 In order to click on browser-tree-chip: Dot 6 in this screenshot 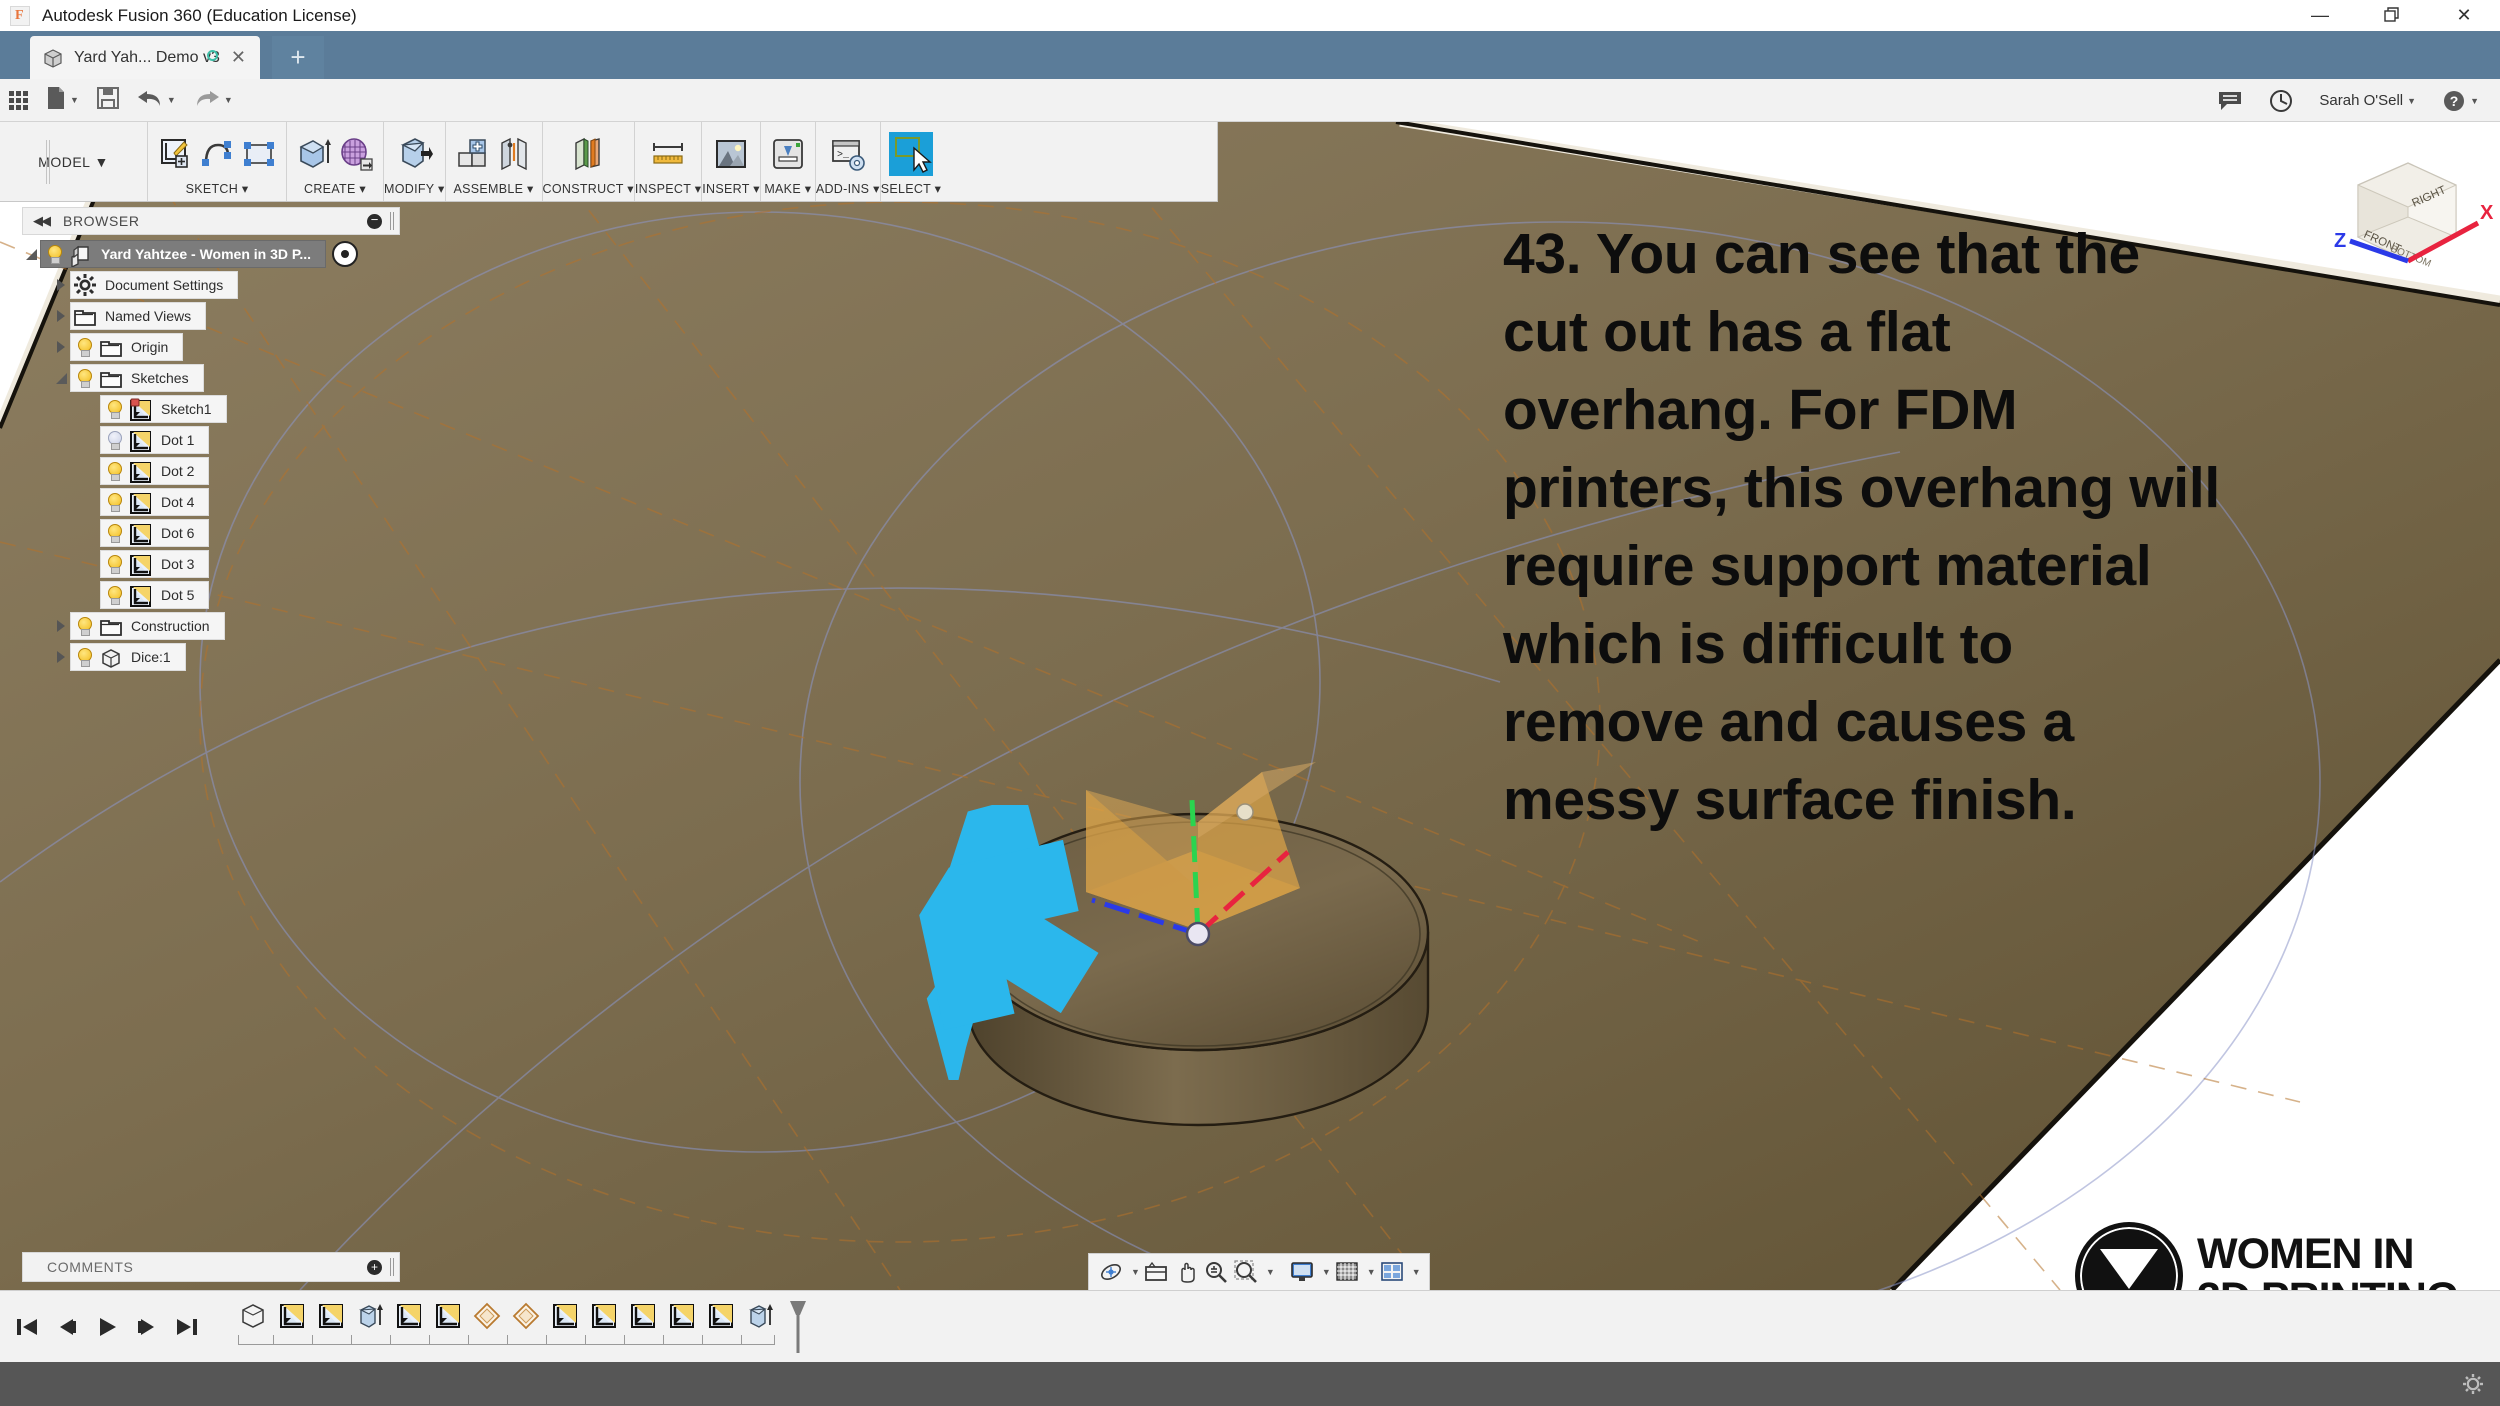, I will do `click(155, 533)`.